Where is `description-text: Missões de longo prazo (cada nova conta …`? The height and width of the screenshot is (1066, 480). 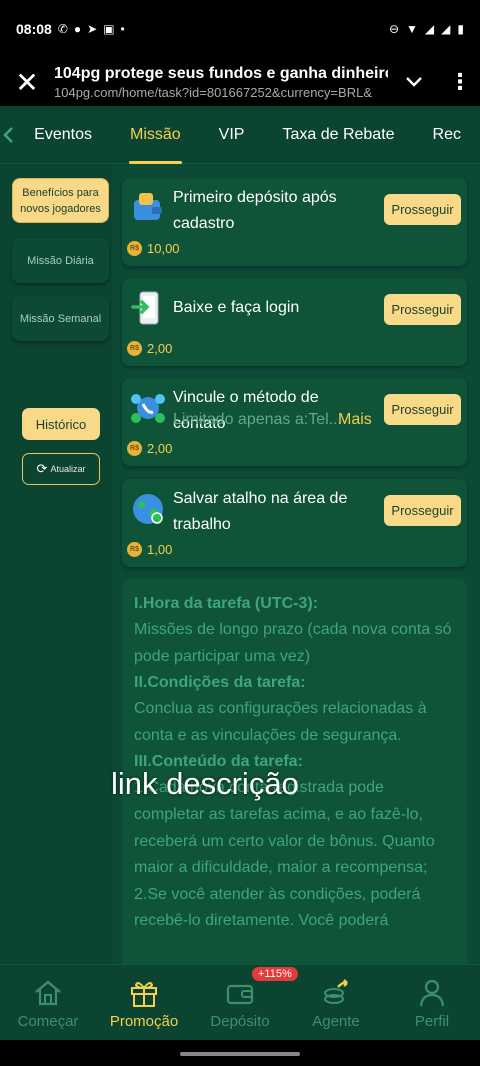 description-text: Missões de longo prazo (cada nova conta … is located at coordinates (293, 643).